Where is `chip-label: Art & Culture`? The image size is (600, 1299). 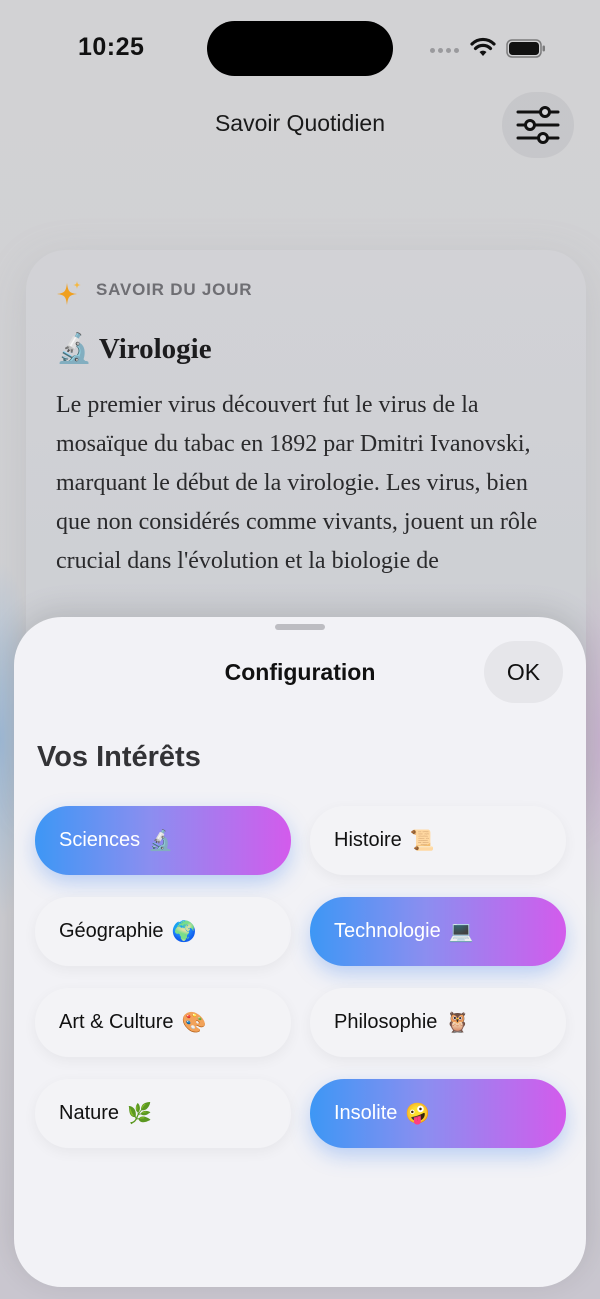 chip-label: Art & Culture is located at coordinates (116, 1022).